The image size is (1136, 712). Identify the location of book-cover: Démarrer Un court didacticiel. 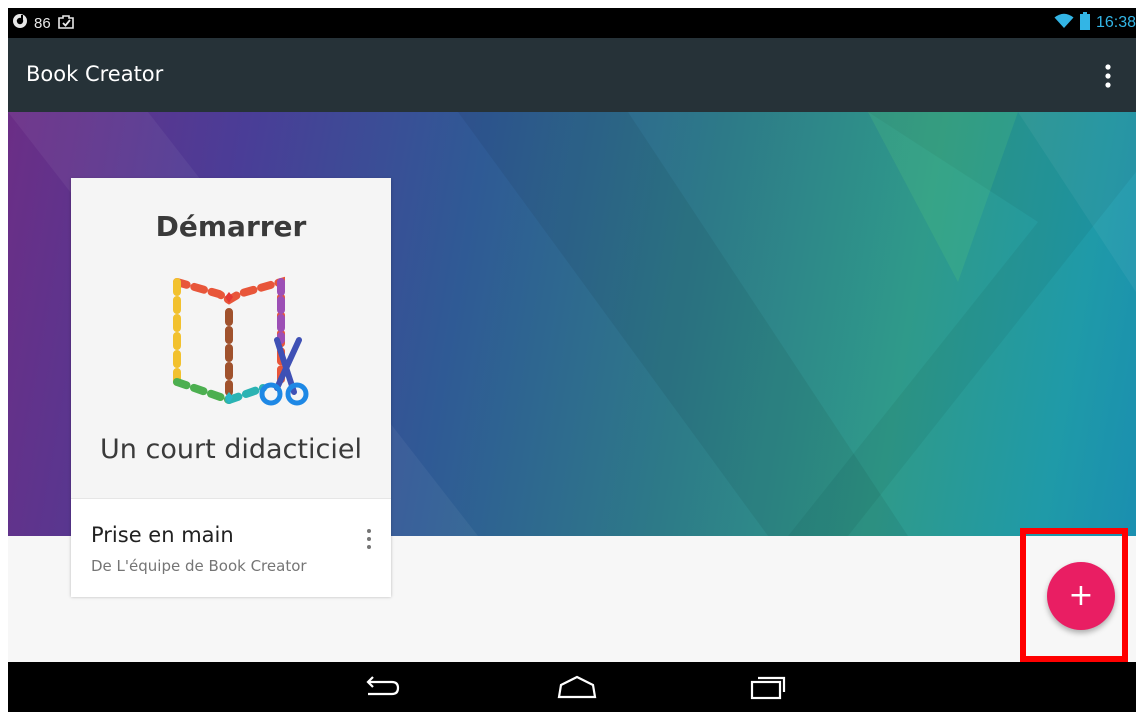
(231, 338).